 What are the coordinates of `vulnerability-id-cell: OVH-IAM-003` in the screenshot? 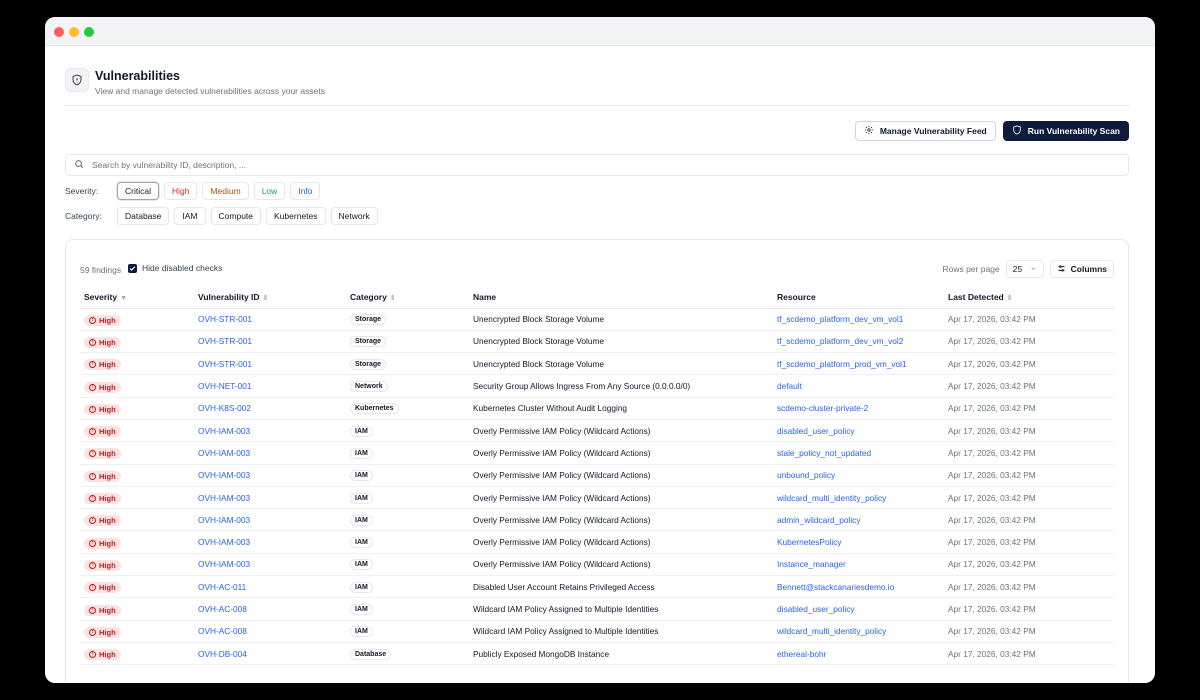 It's located at (270, 453).